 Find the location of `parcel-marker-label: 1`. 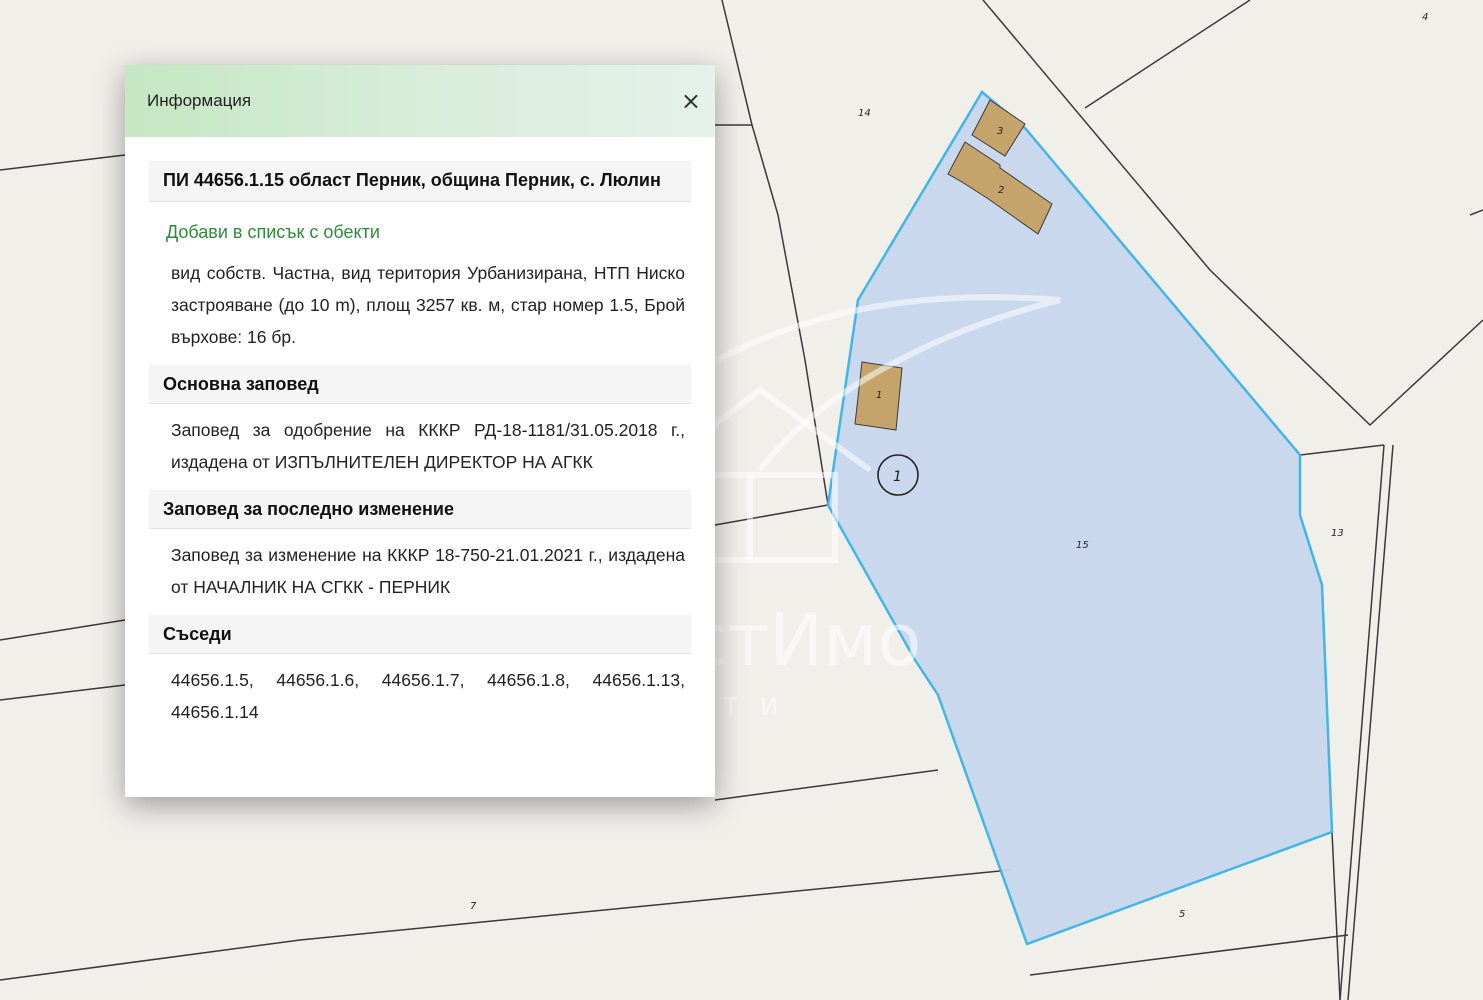

parcel-marker-label: 1 is located at coordinates (897, 477).